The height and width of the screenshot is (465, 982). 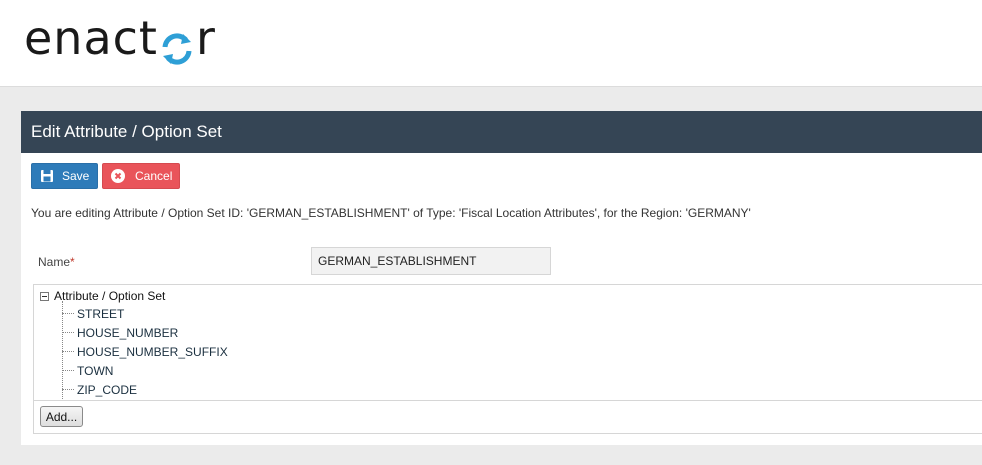 I want to click on logo-arrows-icon, so click(x=177, y=44).